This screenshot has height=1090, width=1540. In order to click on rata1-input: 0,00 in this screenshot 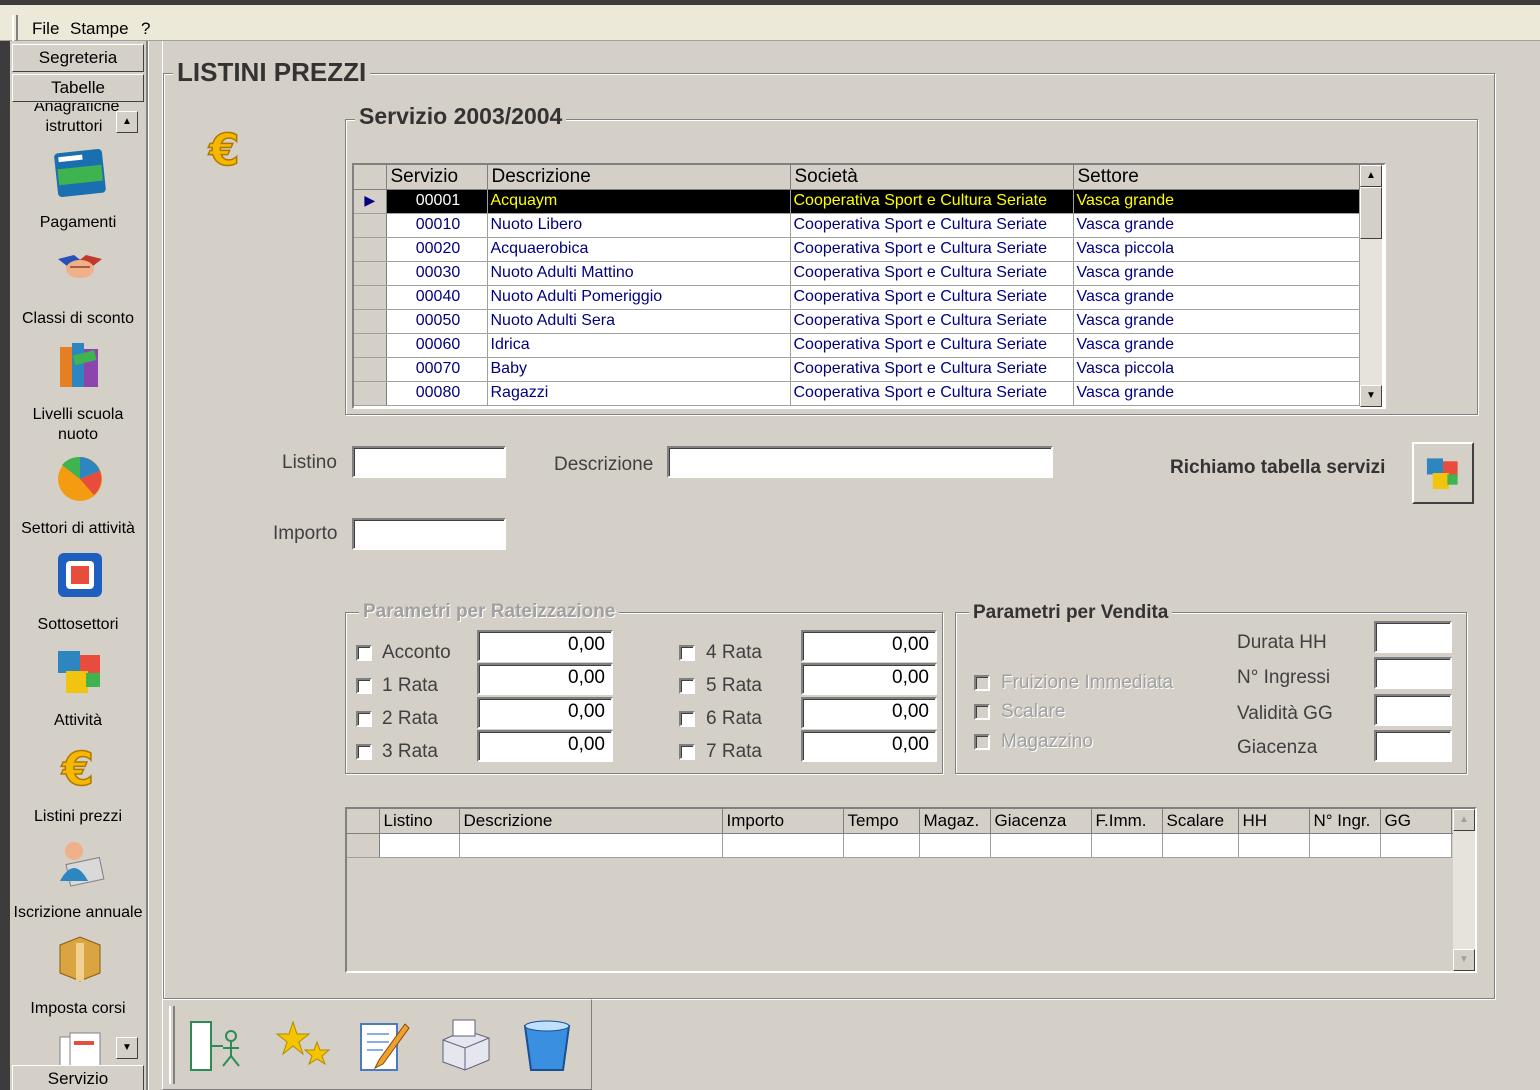, I will do `click(545, 679)`.